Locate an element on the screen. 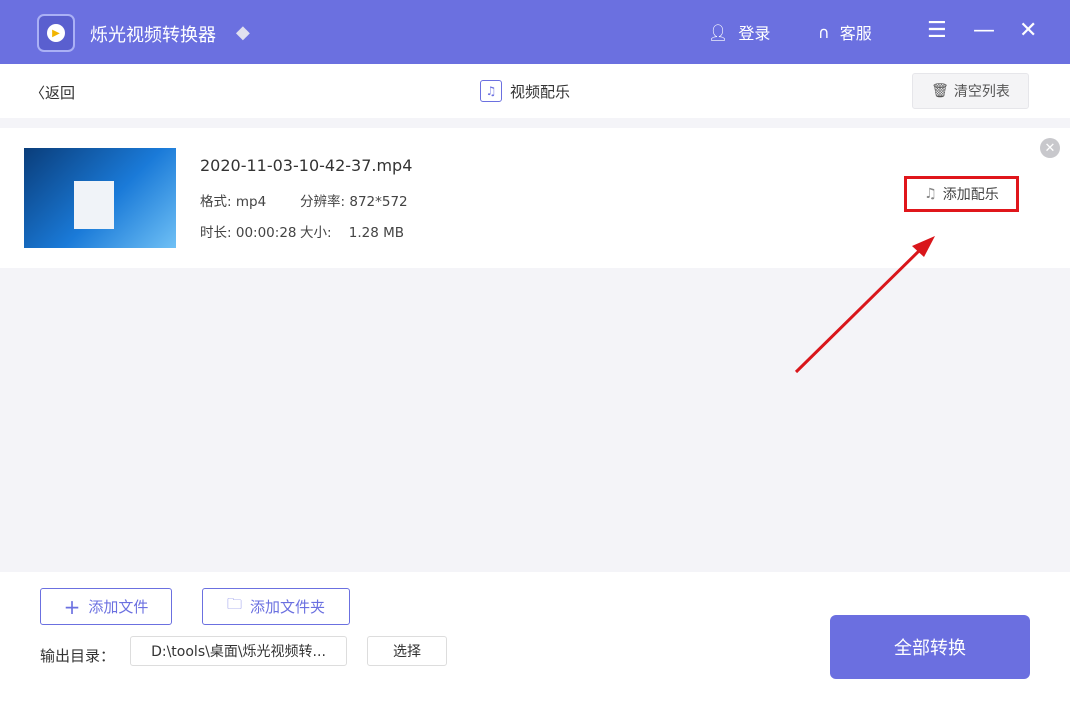 This screenshot has height=720, width=1070. convert-all-button: 全部转换 is located at coordinates (930, 647).